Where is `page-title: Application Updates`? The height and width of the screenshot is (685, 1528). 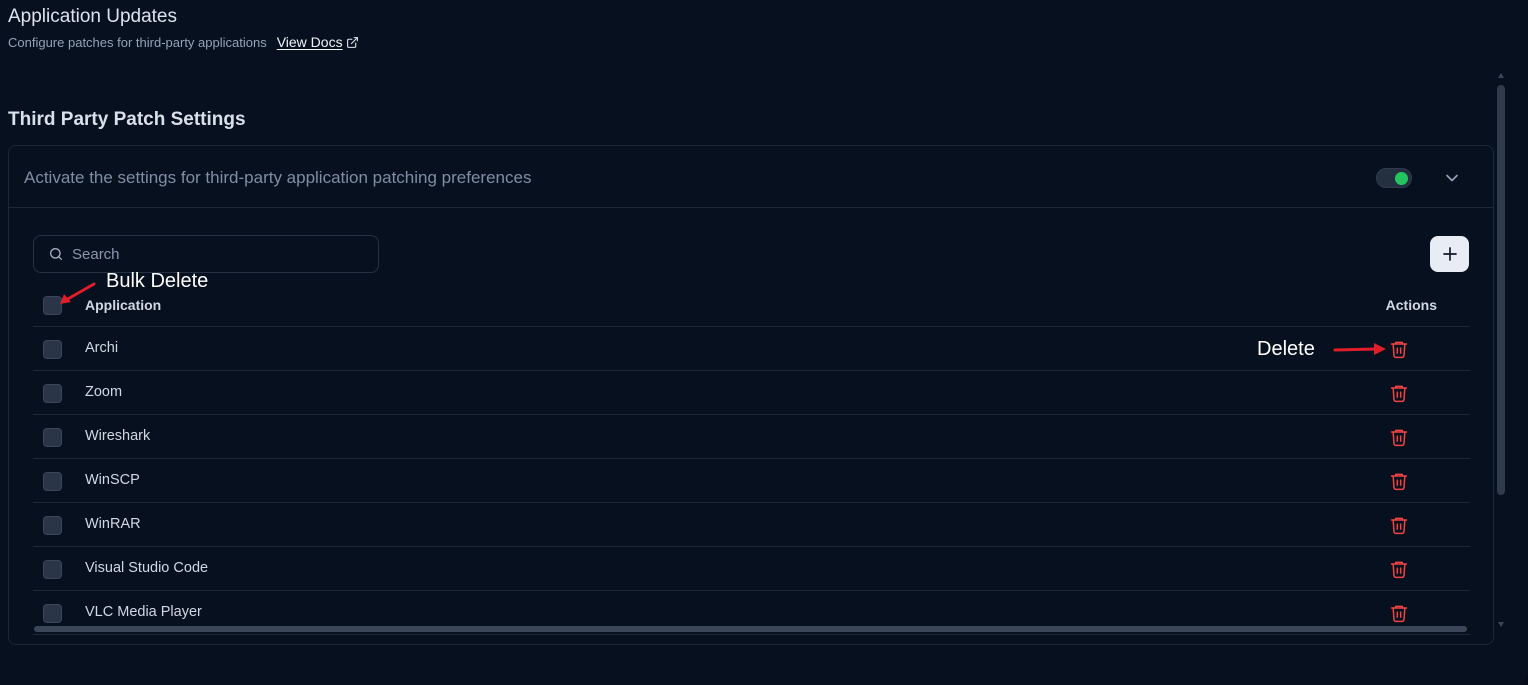 page-title: Application Updates is located at coordinates (92, 16).